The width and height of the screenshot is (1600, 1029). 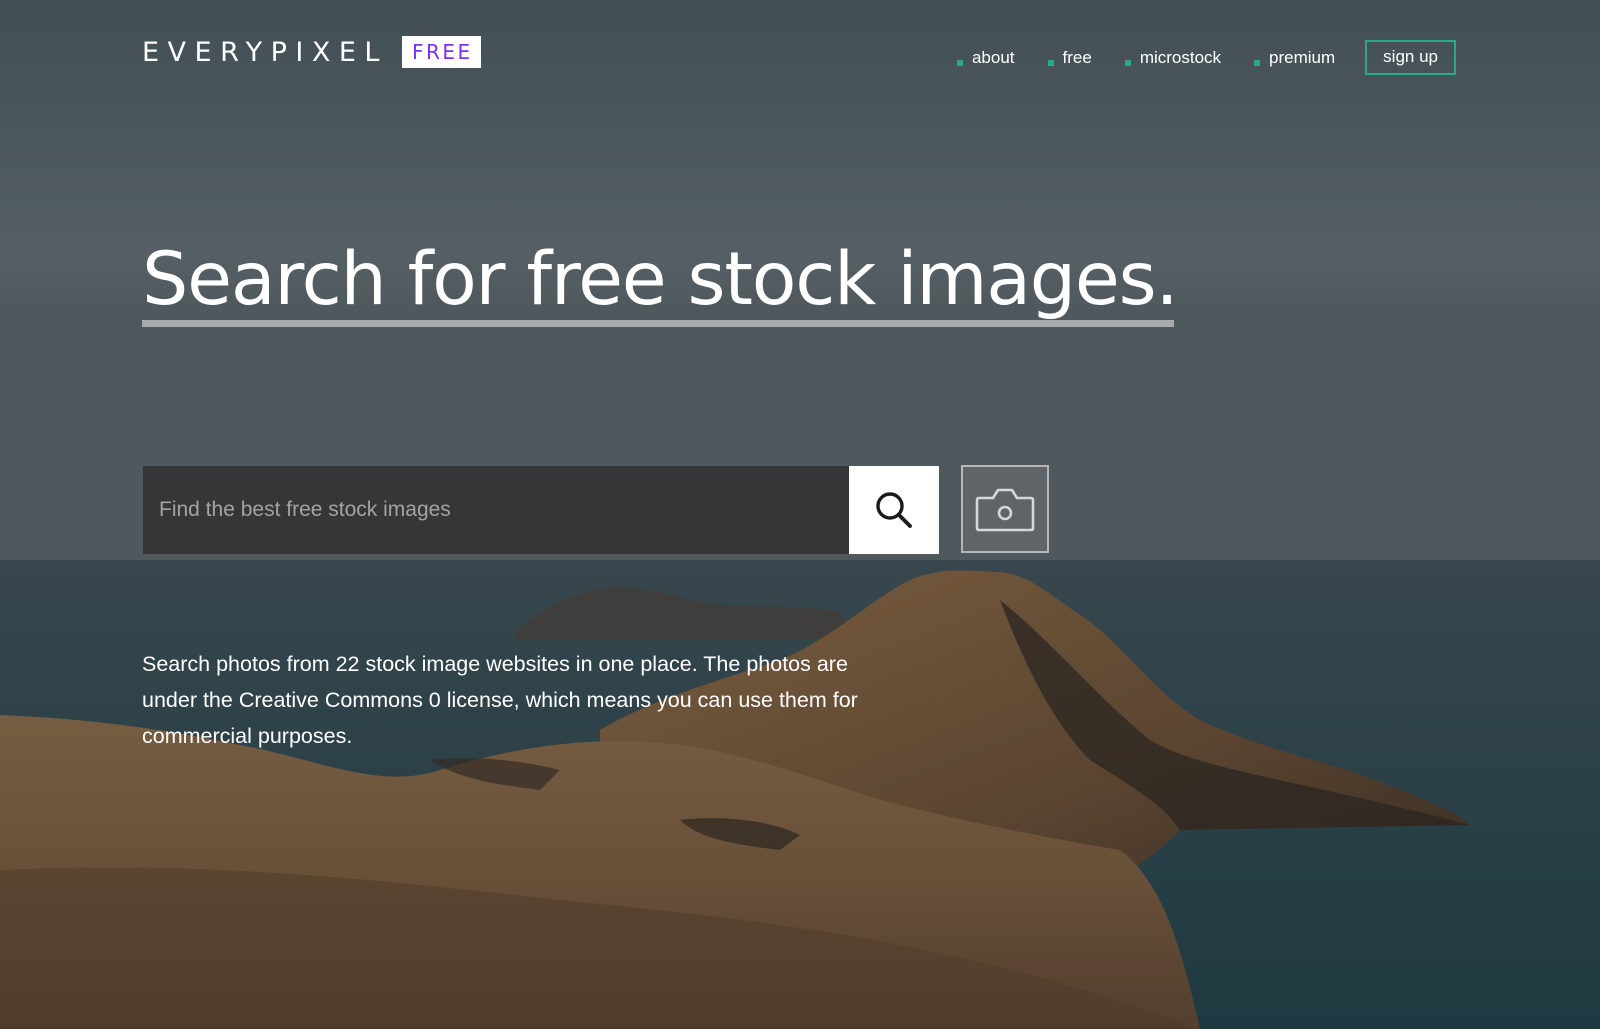 I want to click on nav-item-premium: premium, so click(x=1294, y=58).